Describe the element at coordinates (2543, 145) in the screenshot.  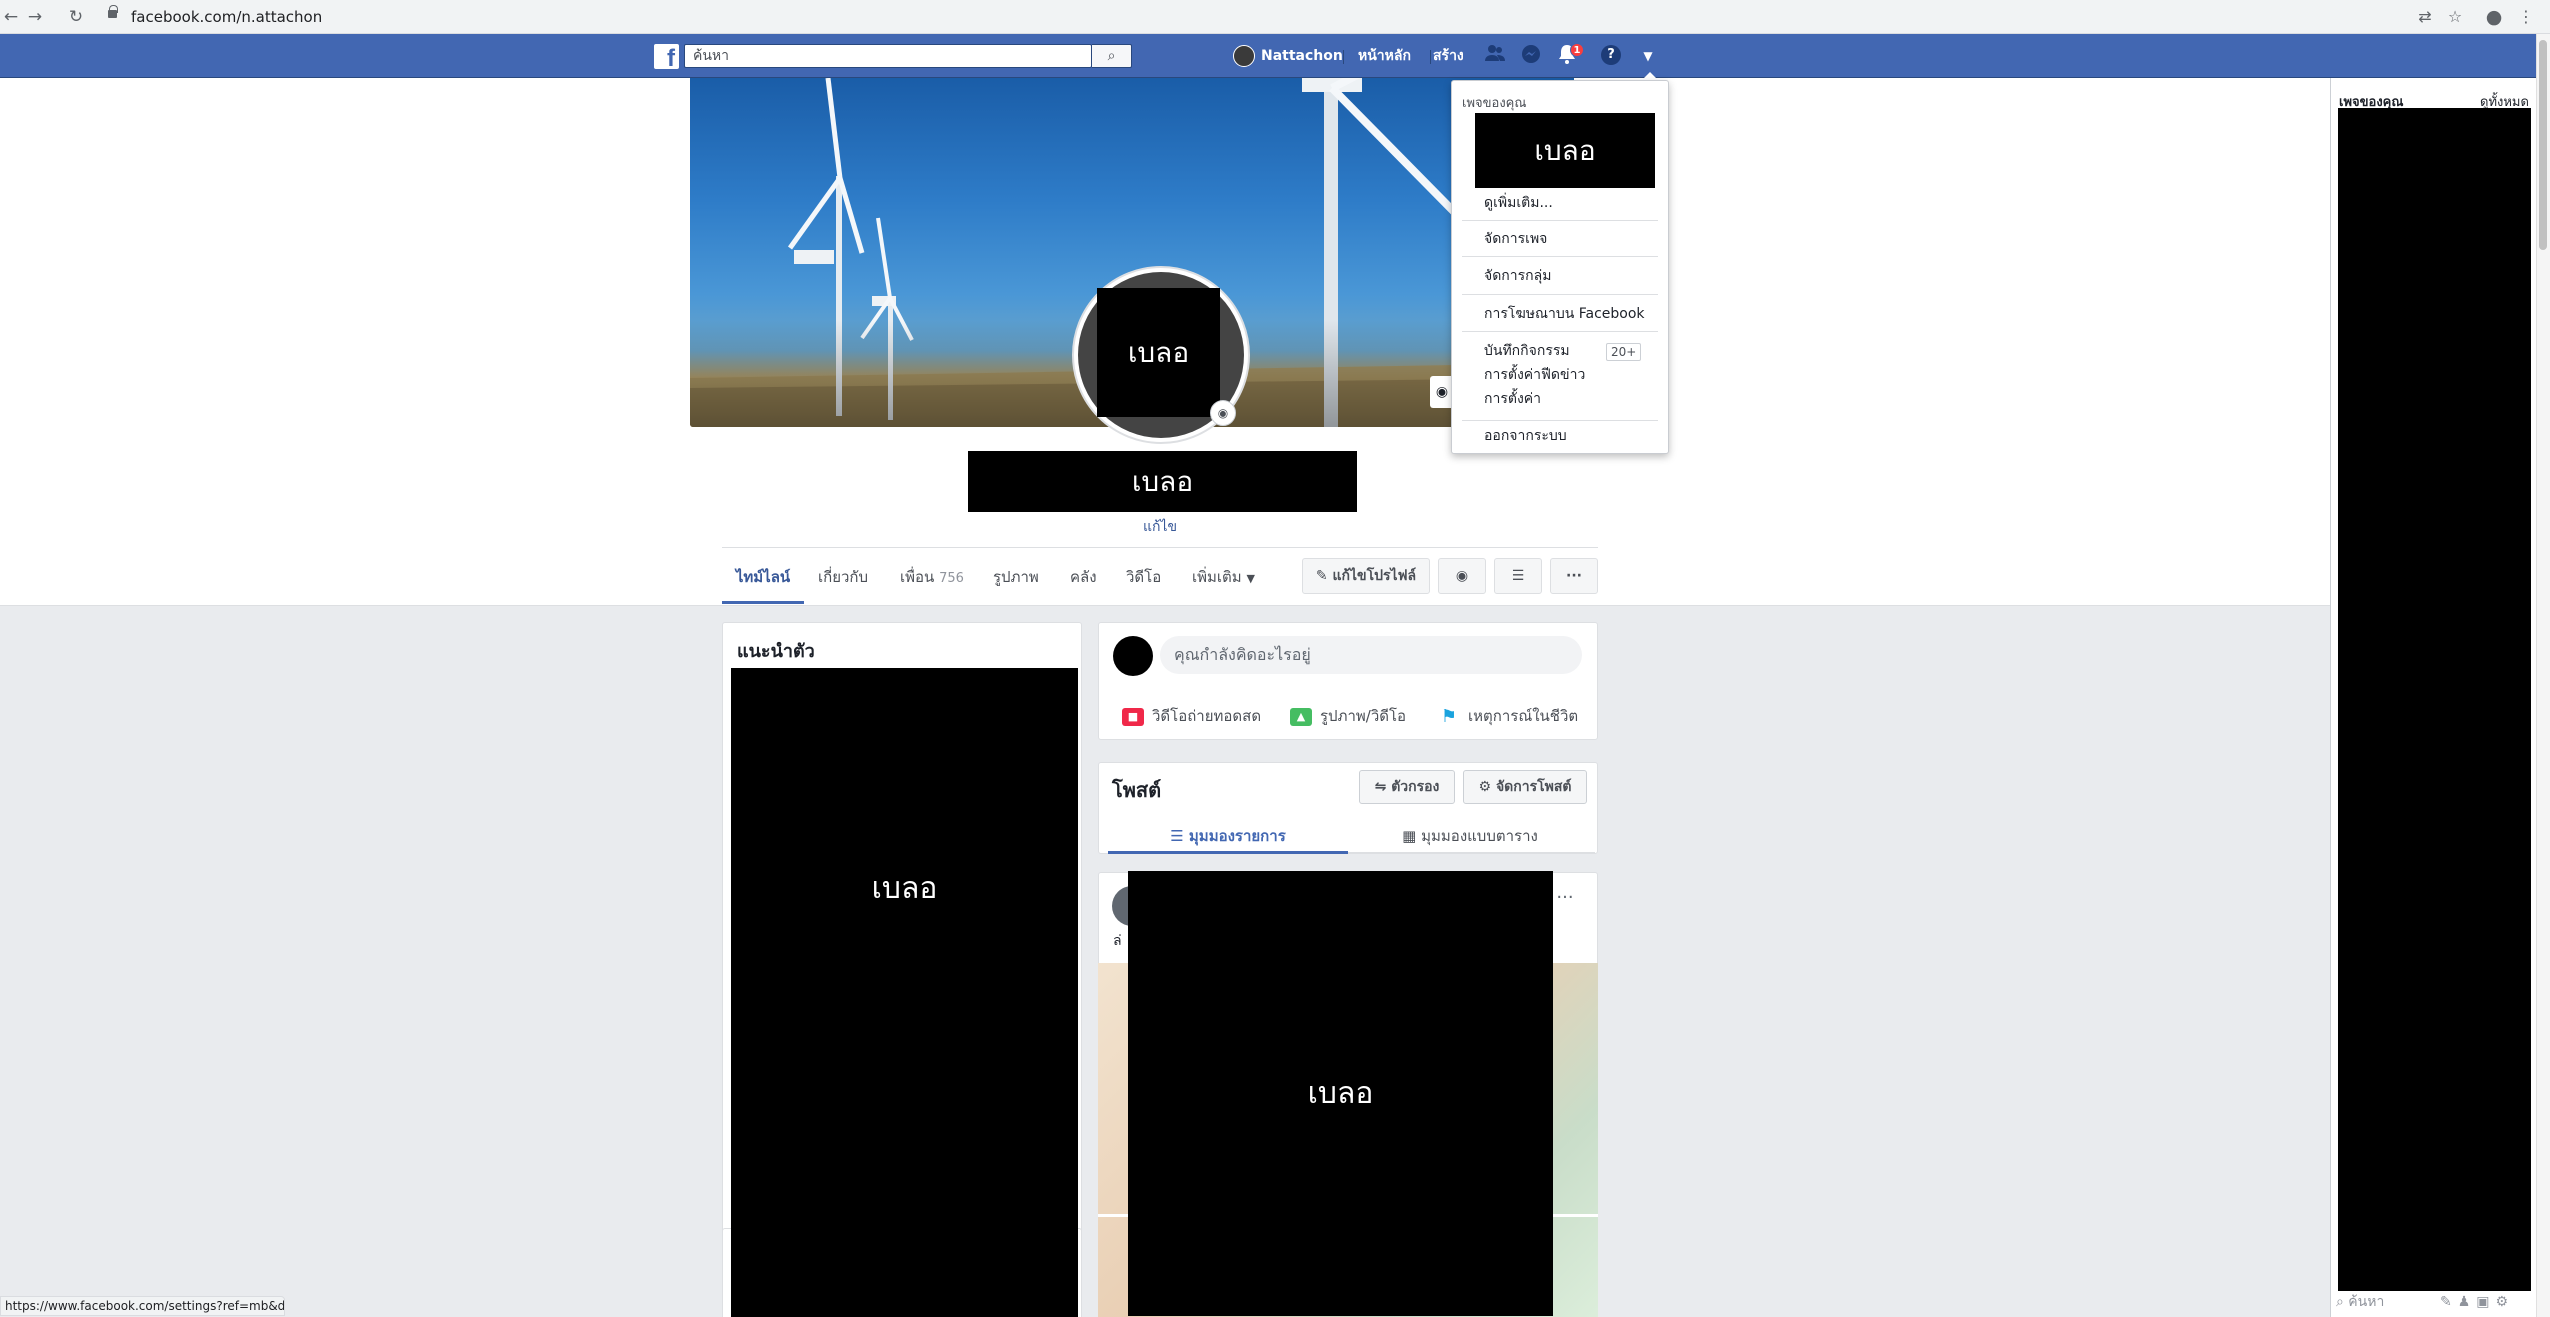
I see `scrollbar-thumb` at that location.